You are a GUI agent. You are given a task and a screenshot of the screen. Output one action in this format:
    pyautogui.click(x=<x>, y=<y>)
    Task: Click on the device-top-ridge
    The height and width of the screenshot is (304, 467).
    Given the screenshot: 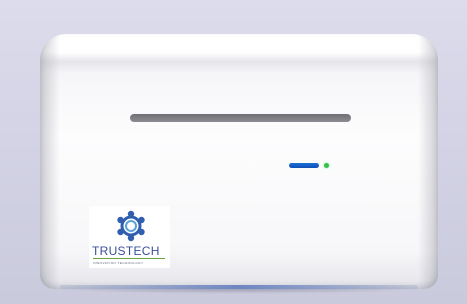 What is the action you would take?
    pyautogui.click(x=239, y=63)
    